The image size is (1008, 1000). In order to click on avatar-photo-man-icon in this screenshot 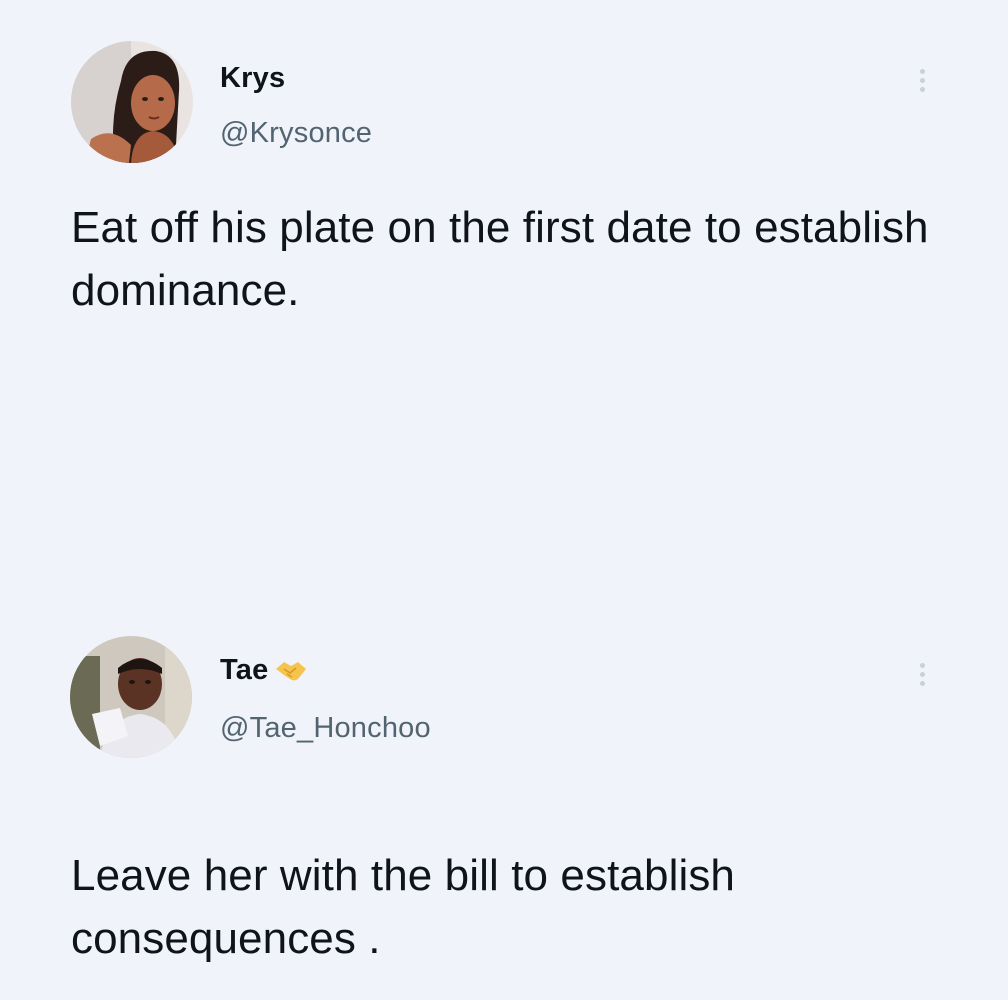, I will do `click(131, 697)`.